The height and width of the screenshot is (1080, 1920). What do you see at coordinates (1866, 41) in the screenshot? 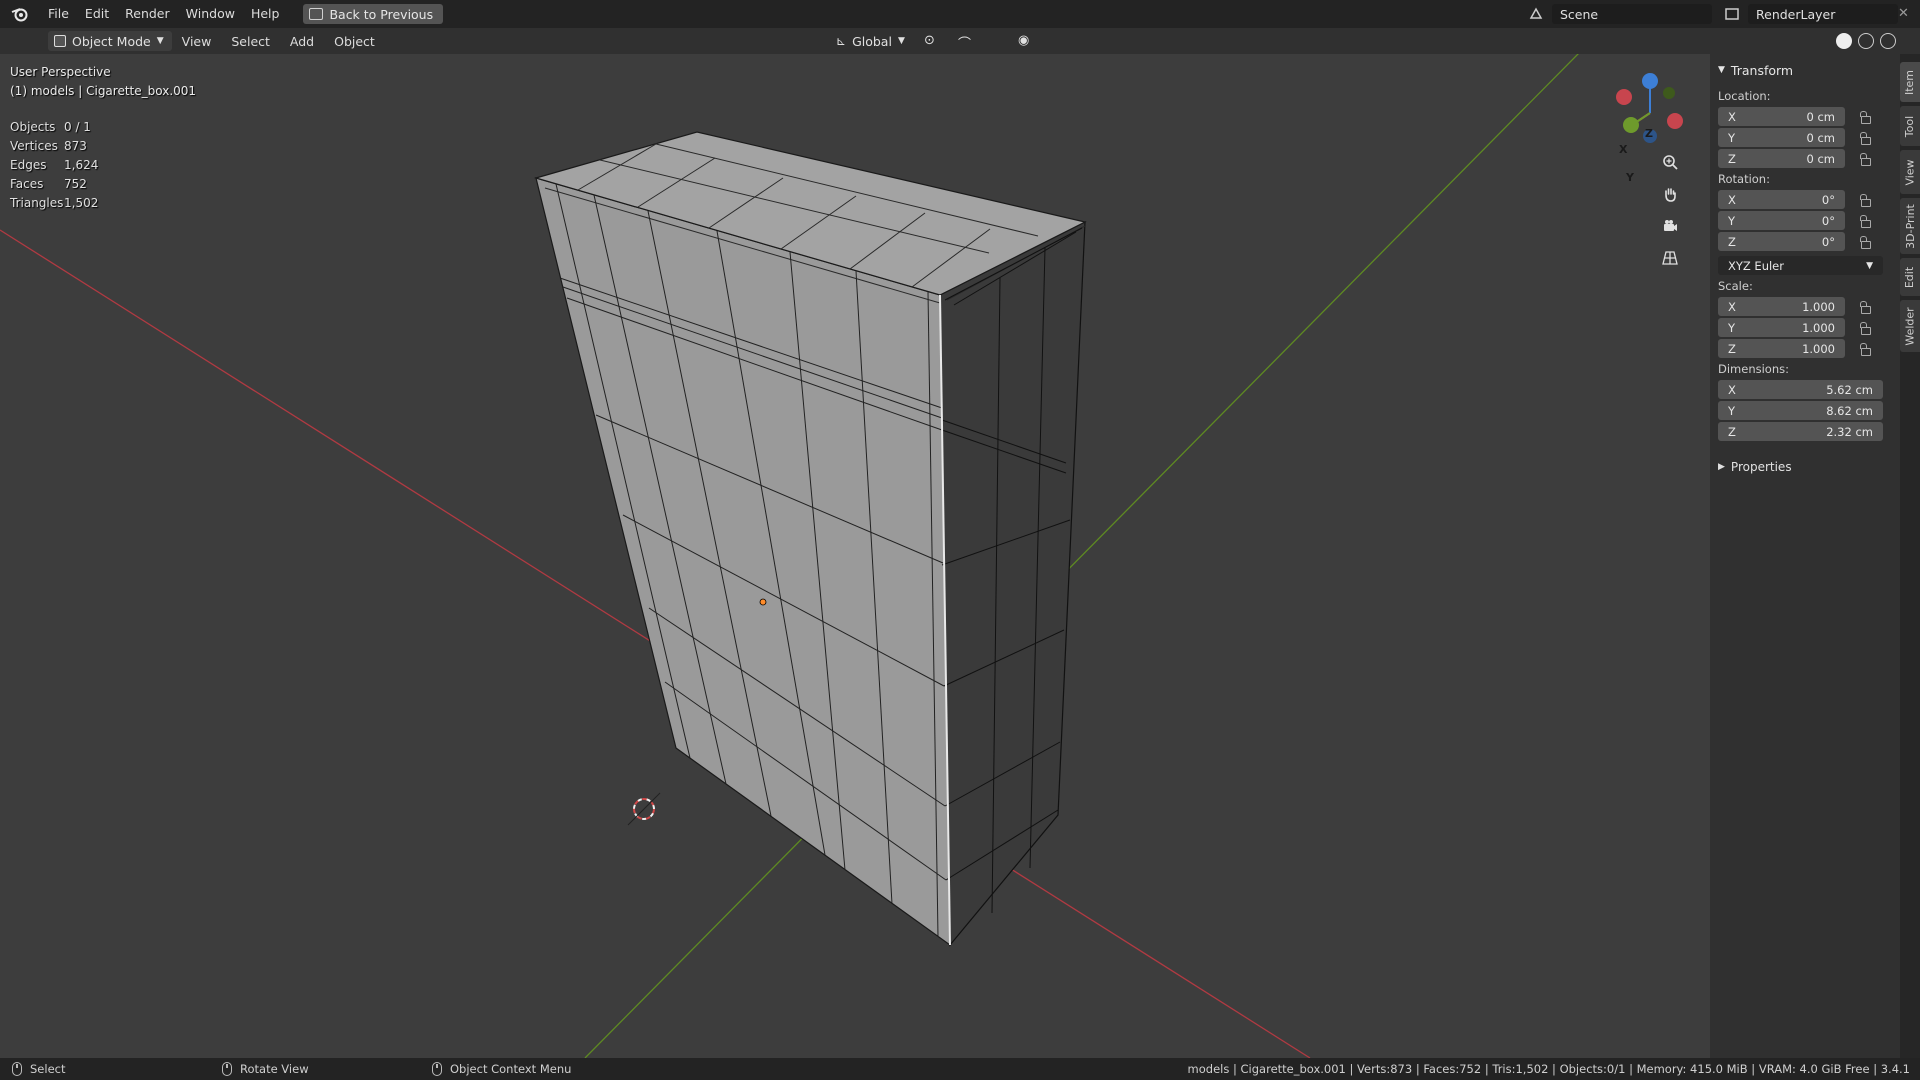
I see `viewport-shading-material-icon` at bounding box center [1866, 41].